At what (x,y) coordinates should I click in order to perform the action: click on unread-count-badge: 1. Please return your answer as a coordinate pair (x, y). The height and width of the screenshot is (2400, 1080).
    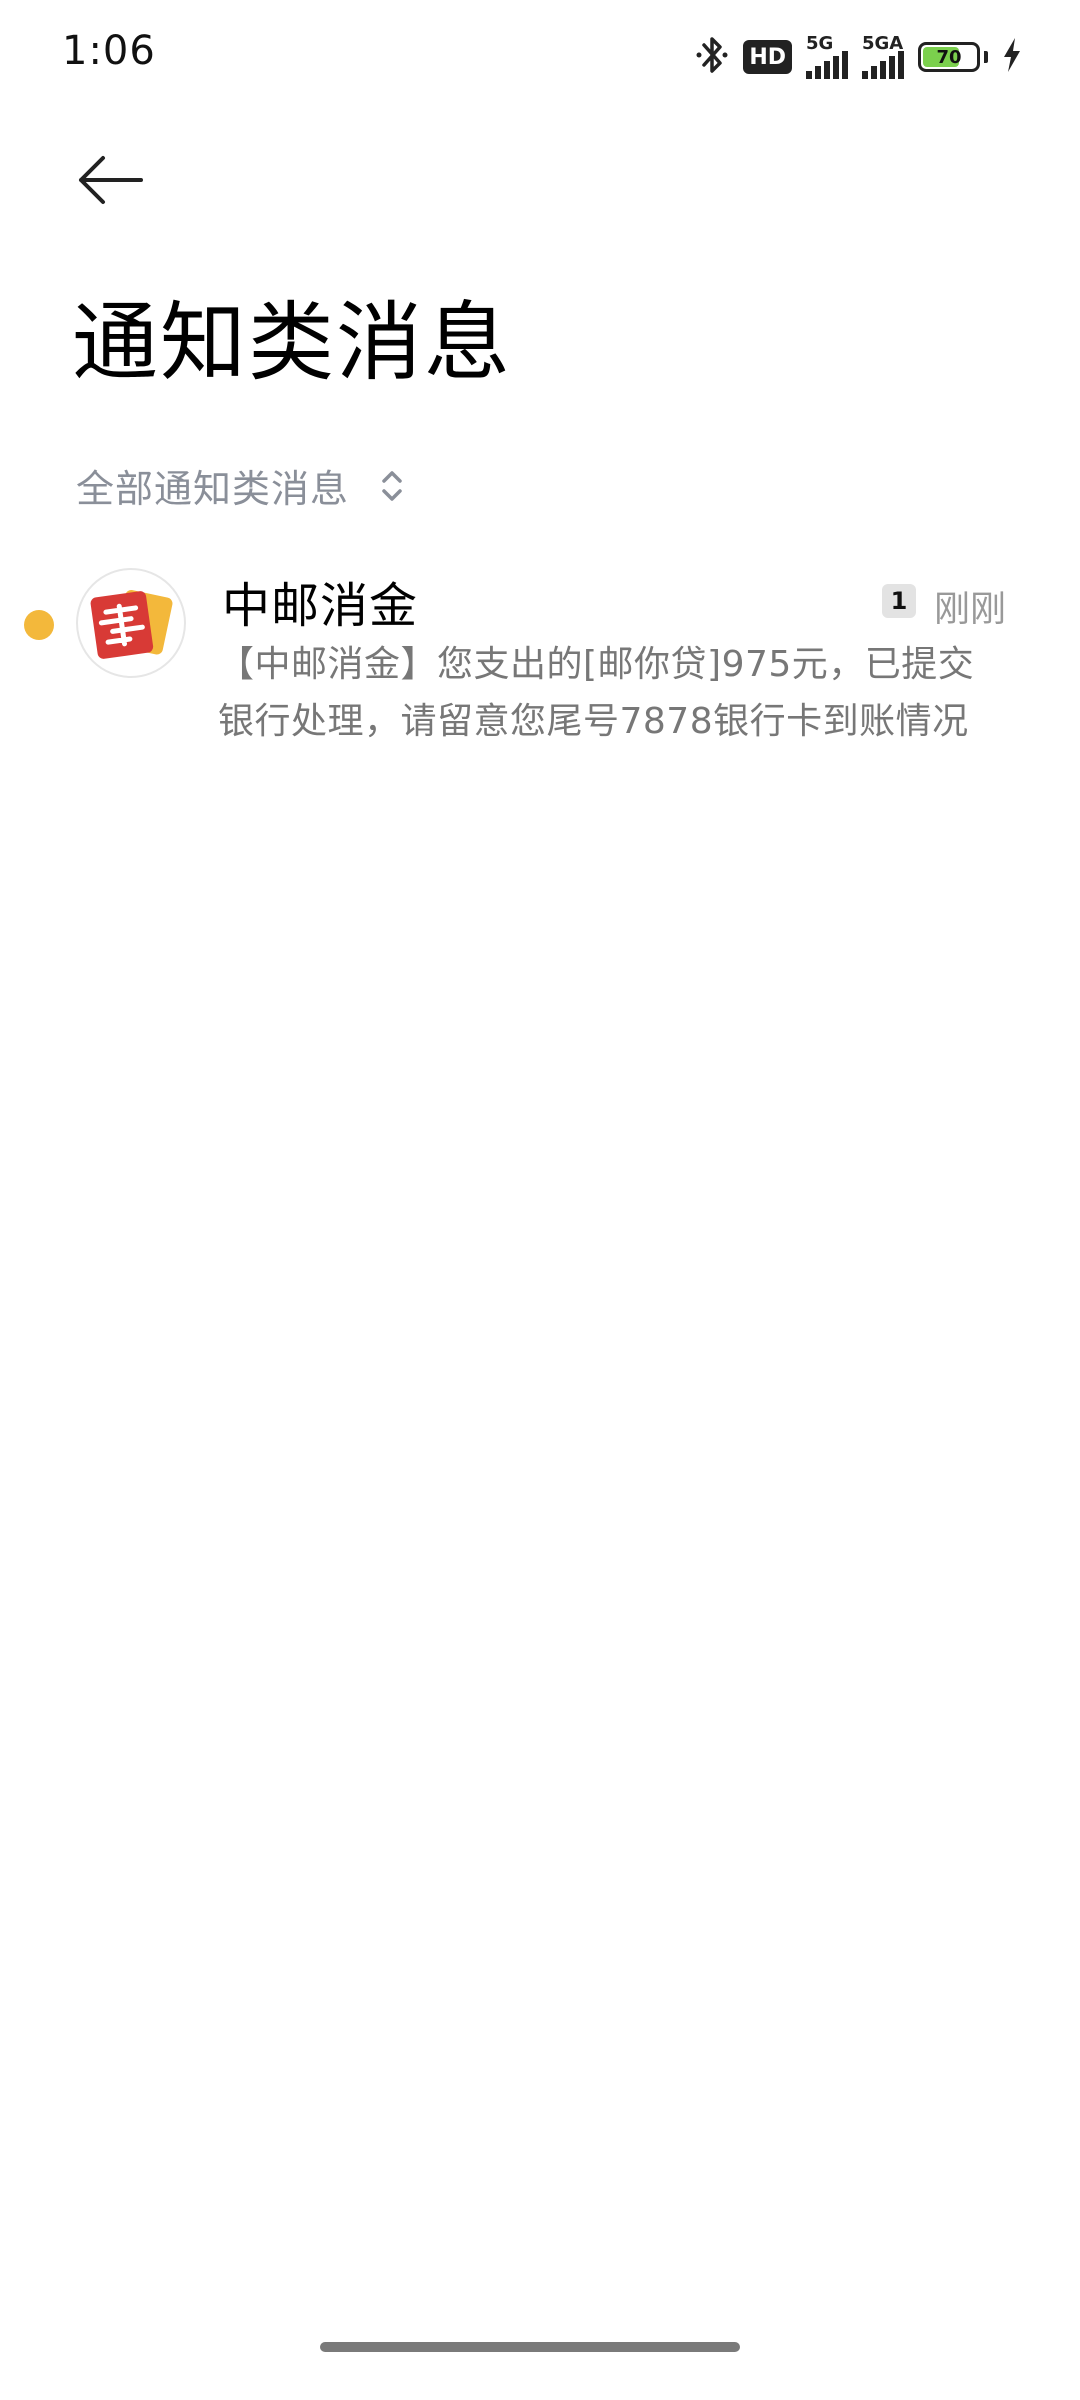
    Looking at the image, I should click on (899, 601).